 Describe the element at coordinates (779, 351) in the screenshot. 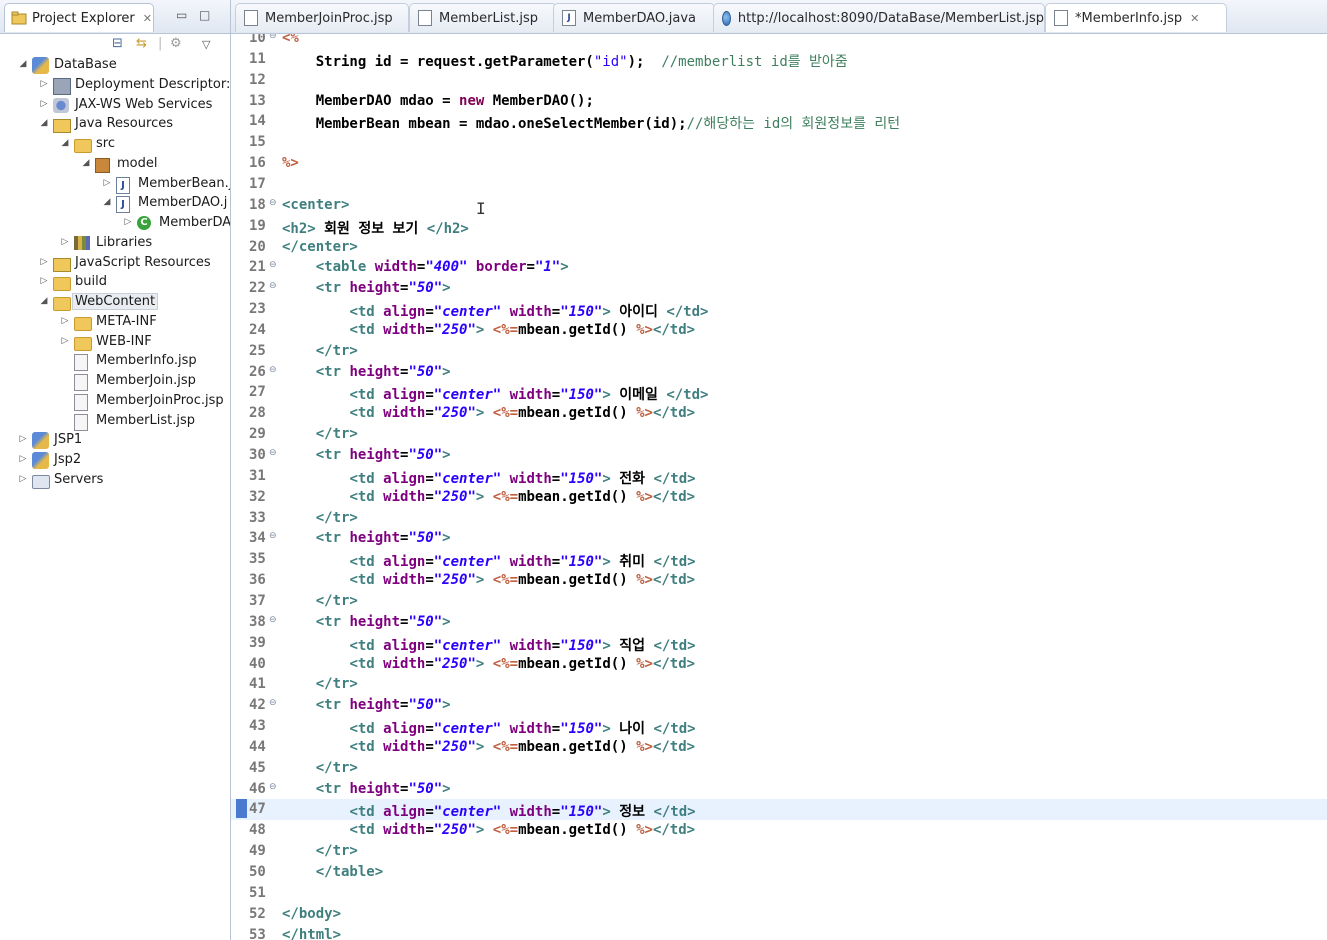

I see `code-line: 25 </tr>` at that location.